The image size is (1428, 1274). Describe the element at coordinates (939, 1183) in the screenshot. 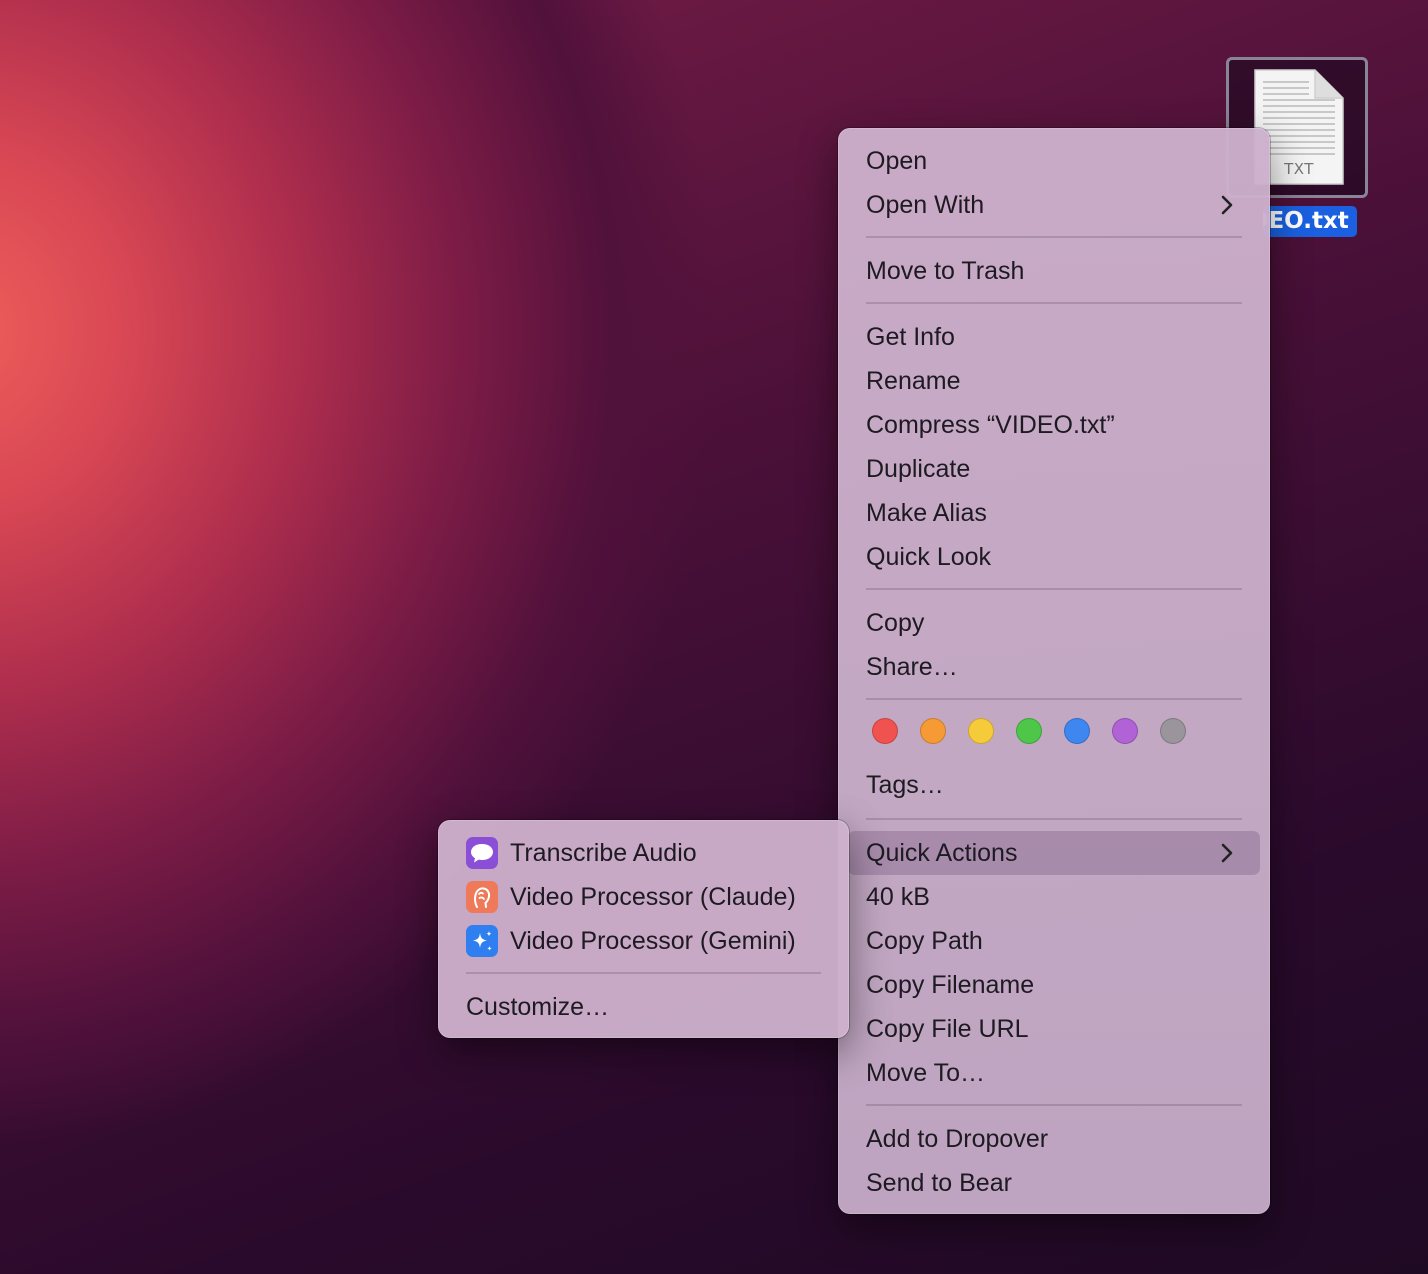

I see `menu-item-send-to-bear: Send to Bear` at that location.